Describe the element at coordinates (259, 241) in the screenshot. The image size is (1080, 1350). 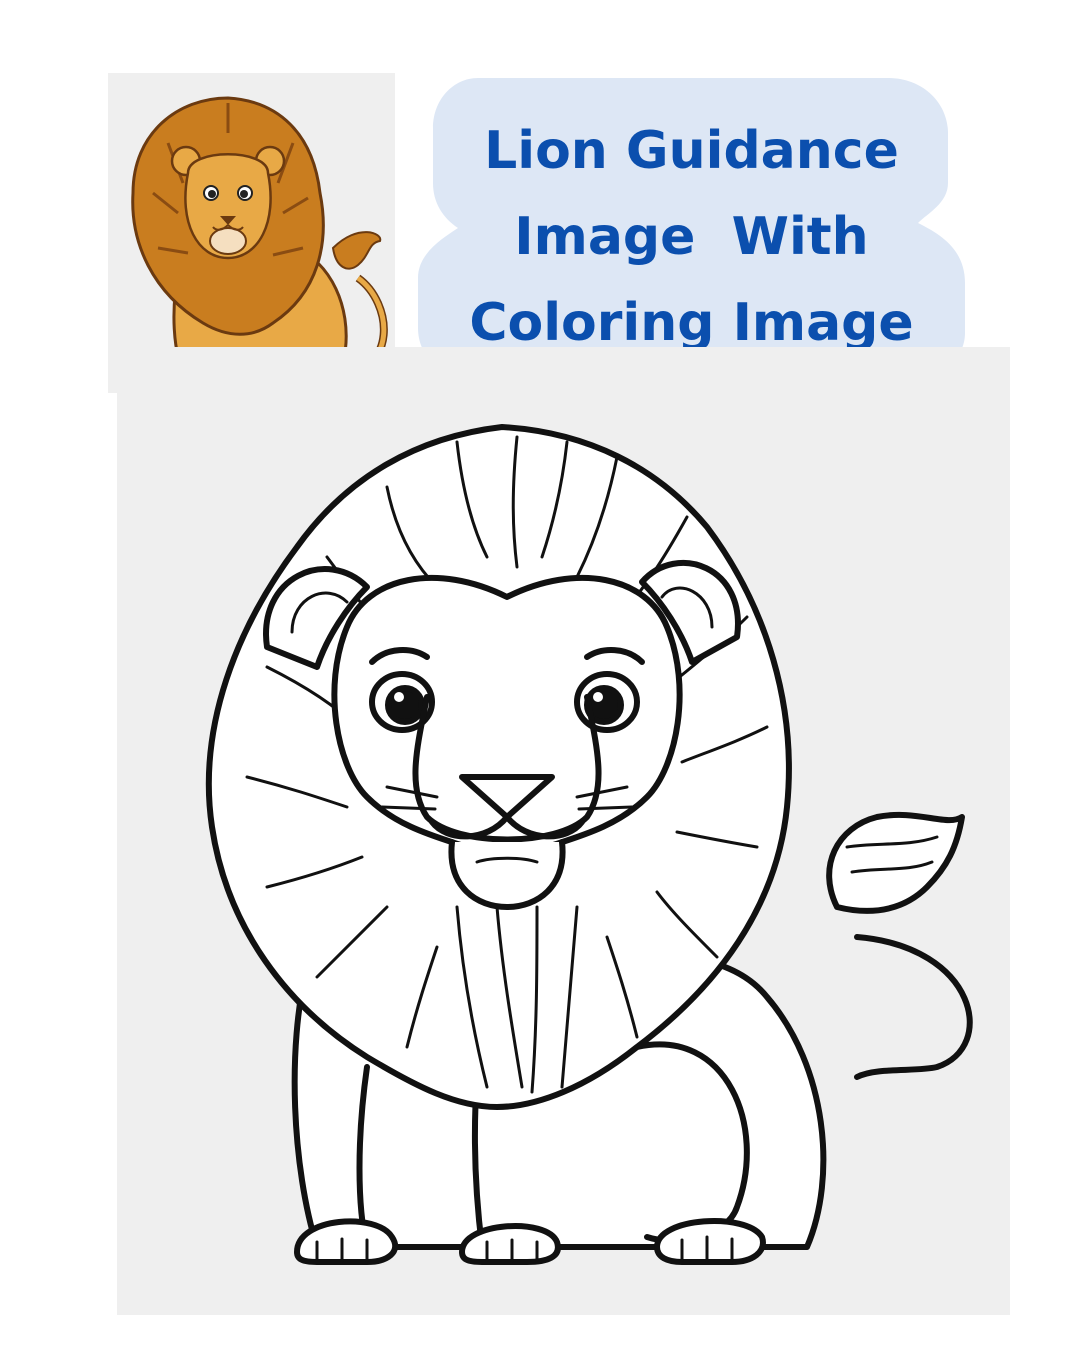
I see `colored-lion-illustration` at that location.